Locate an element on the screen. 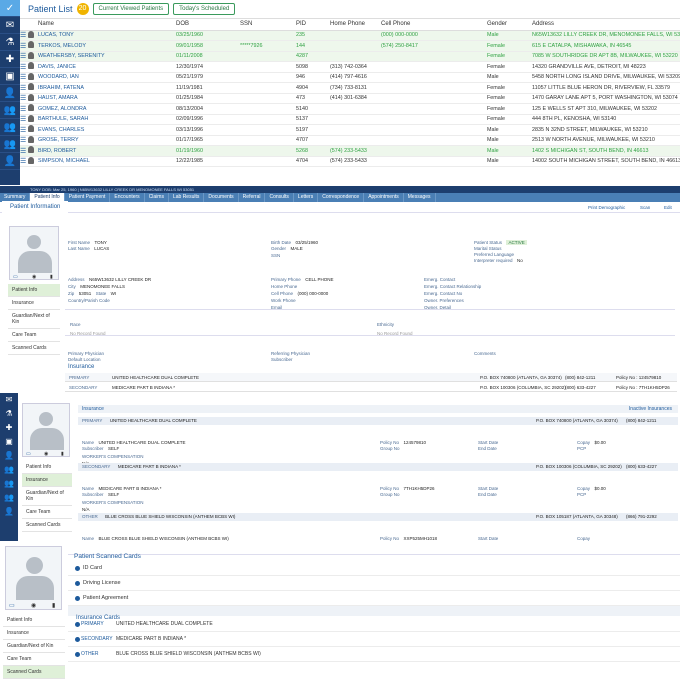 The width and height of the screenshot is (680, 680). print-demographic-link: Print Demographic is located at coordinates (606, 207).